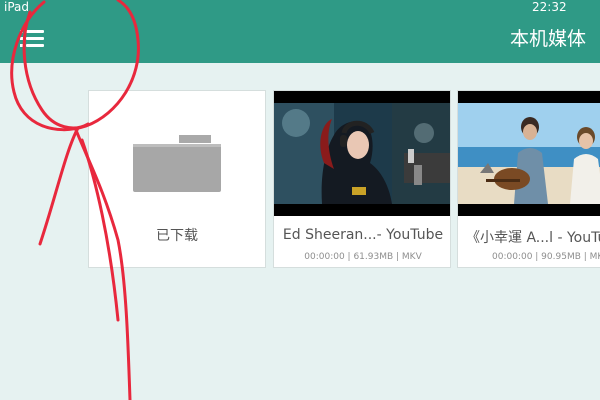  What do you see at coordinates (177, 163) in the screenshot?
I see `folder-icon` at bounding box center [177, 163].